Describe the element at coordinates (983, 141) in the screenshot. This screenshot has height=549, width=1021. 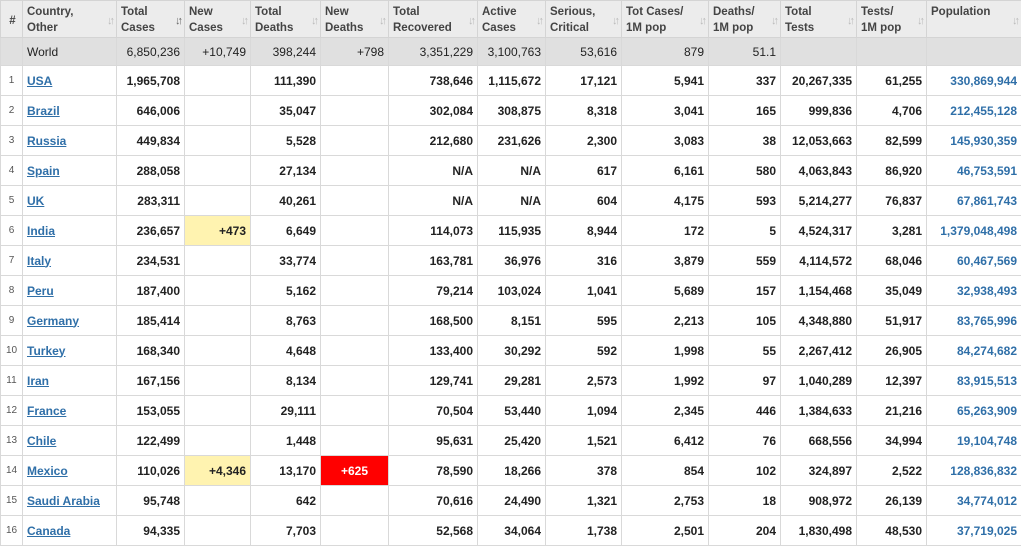
I see `population-link: 145,930,359` at that location.